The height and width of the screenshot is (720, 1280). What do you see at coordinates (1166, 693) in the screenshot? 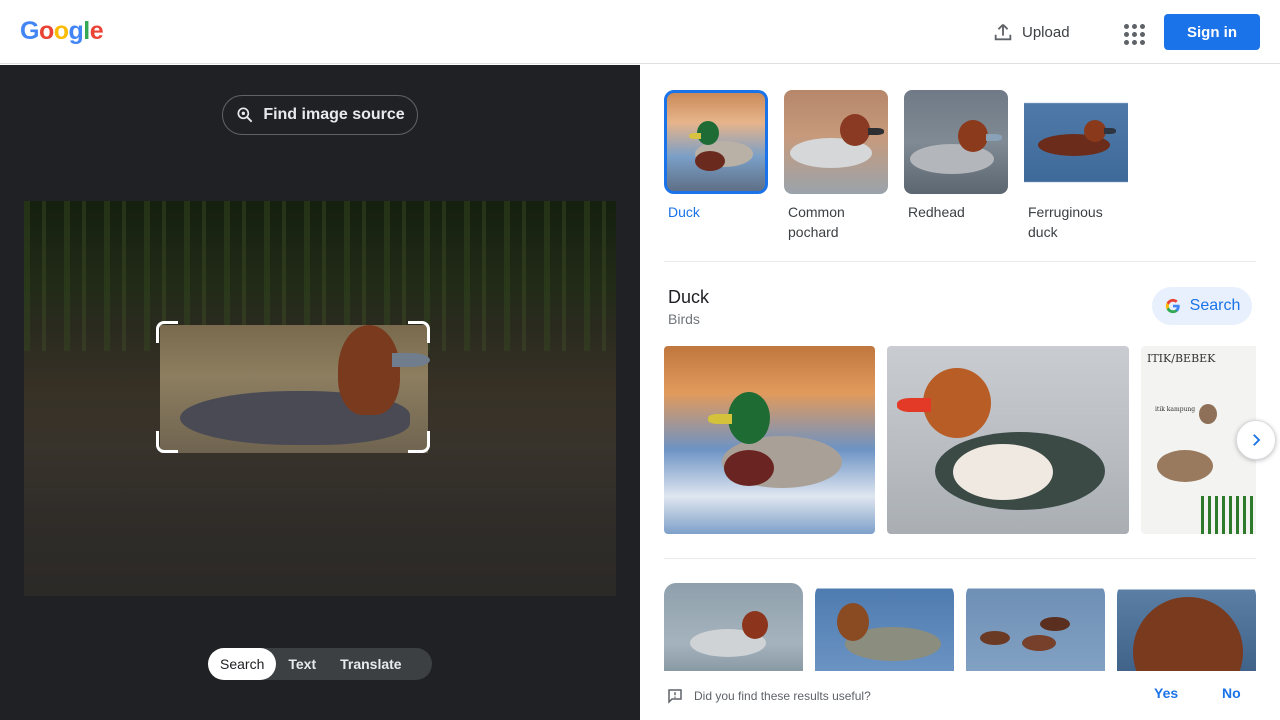
I see `feedback-yes-button: Yes` at bounding box center [1166, 693].